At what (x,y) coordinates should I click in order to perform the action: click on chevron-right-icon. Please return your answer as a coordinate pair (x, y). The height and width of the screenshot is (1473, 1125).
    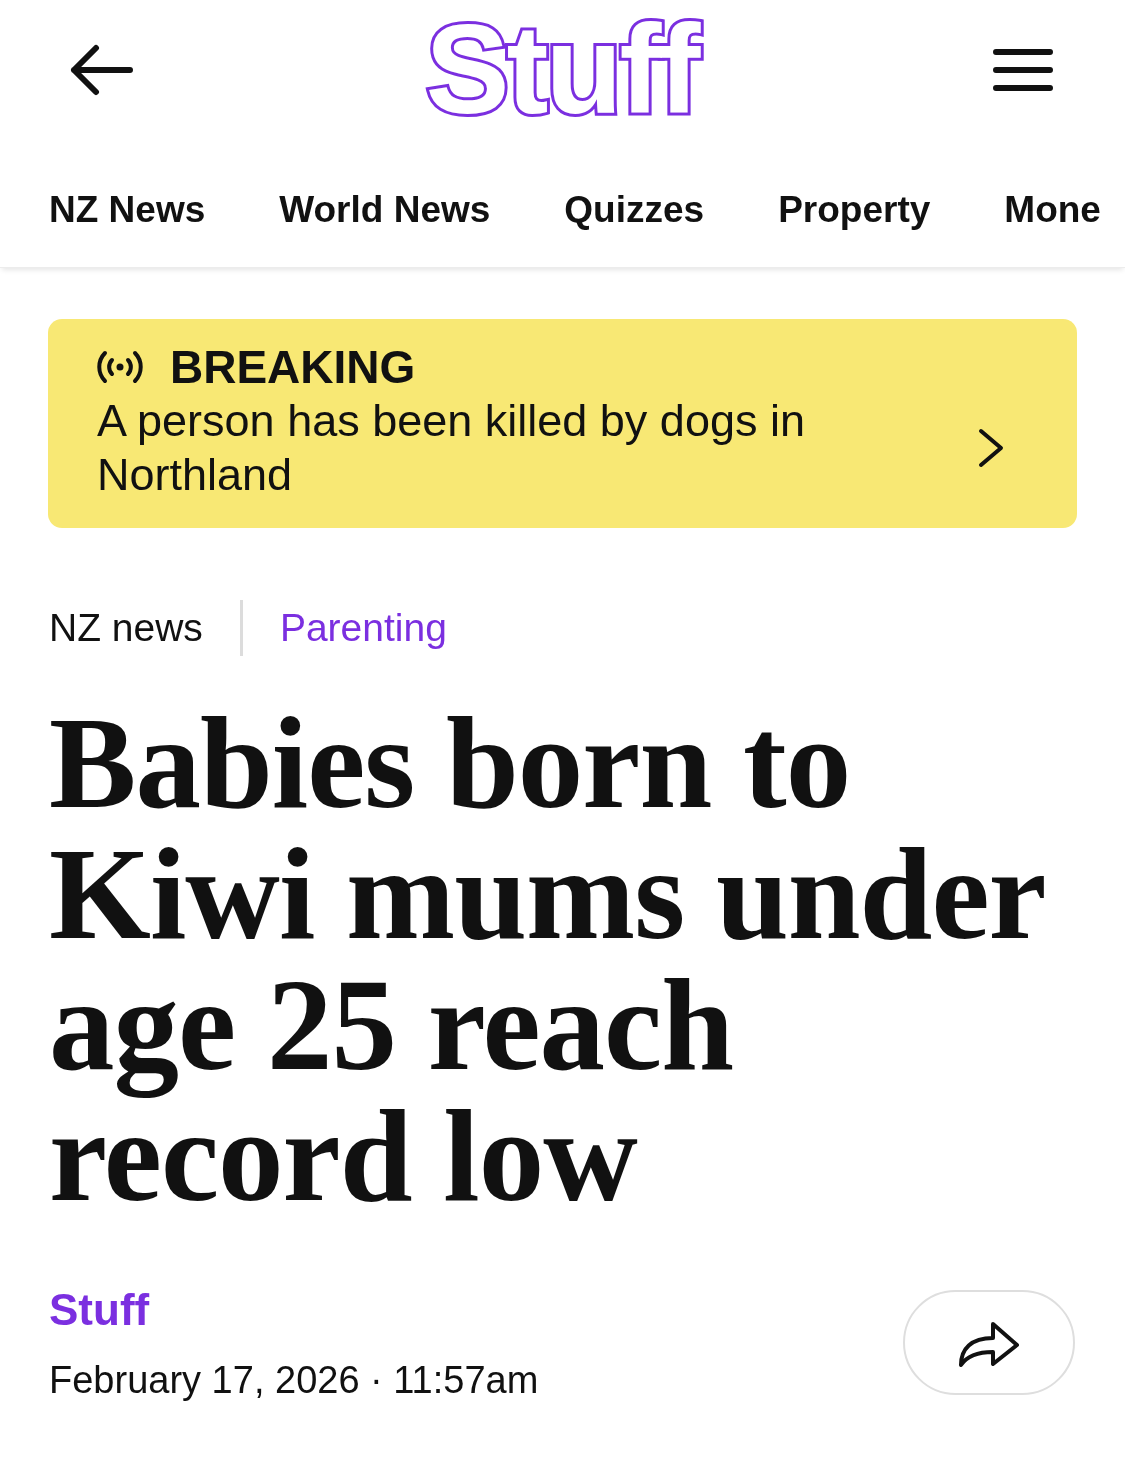
    Looking at the image, I should click on (991, 448).